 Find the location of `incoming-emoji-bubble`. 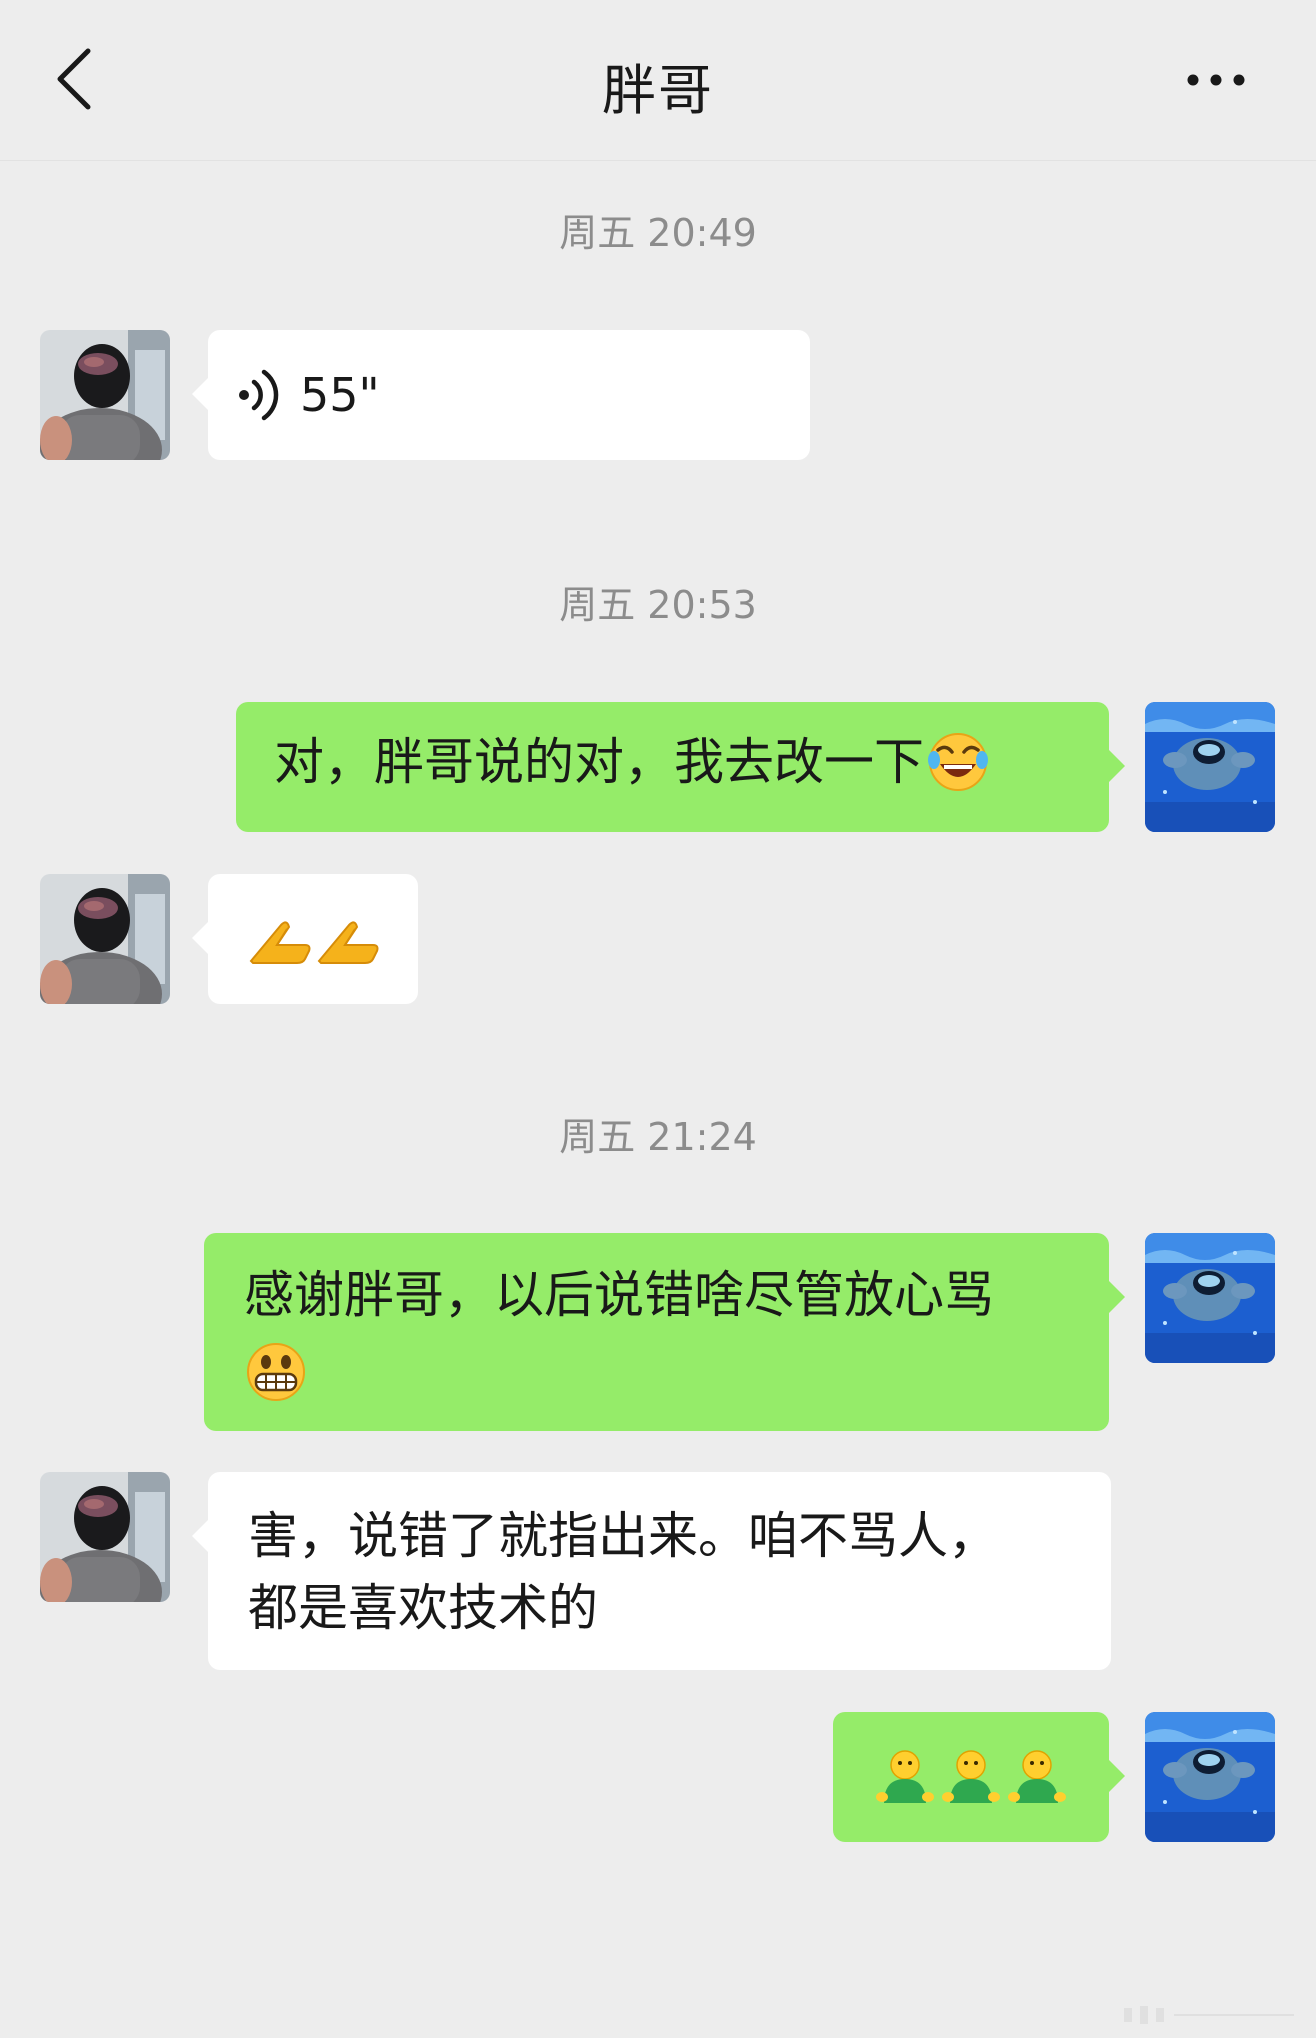

incoming-emoji-bubble is located at coordinates (305, 939).